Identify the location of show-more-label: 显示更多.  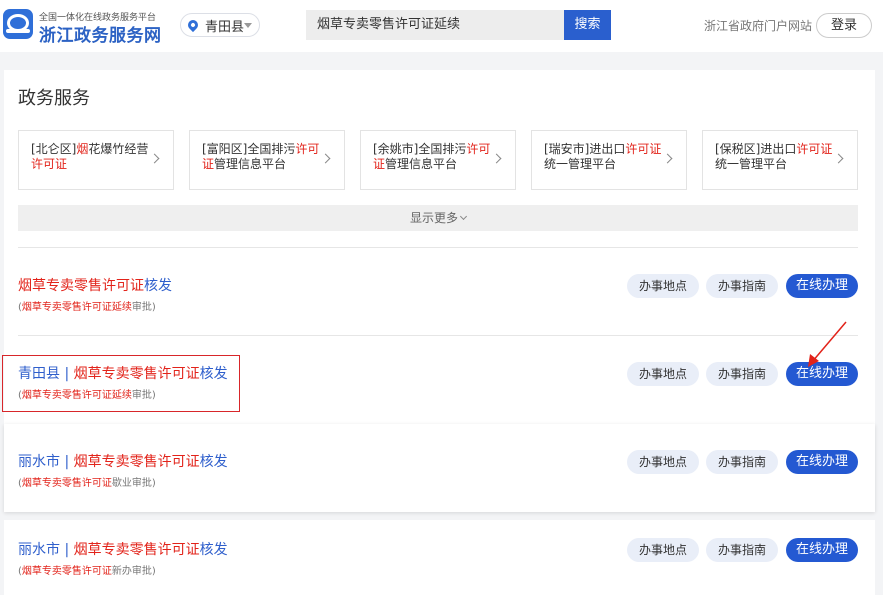
(433, 218).